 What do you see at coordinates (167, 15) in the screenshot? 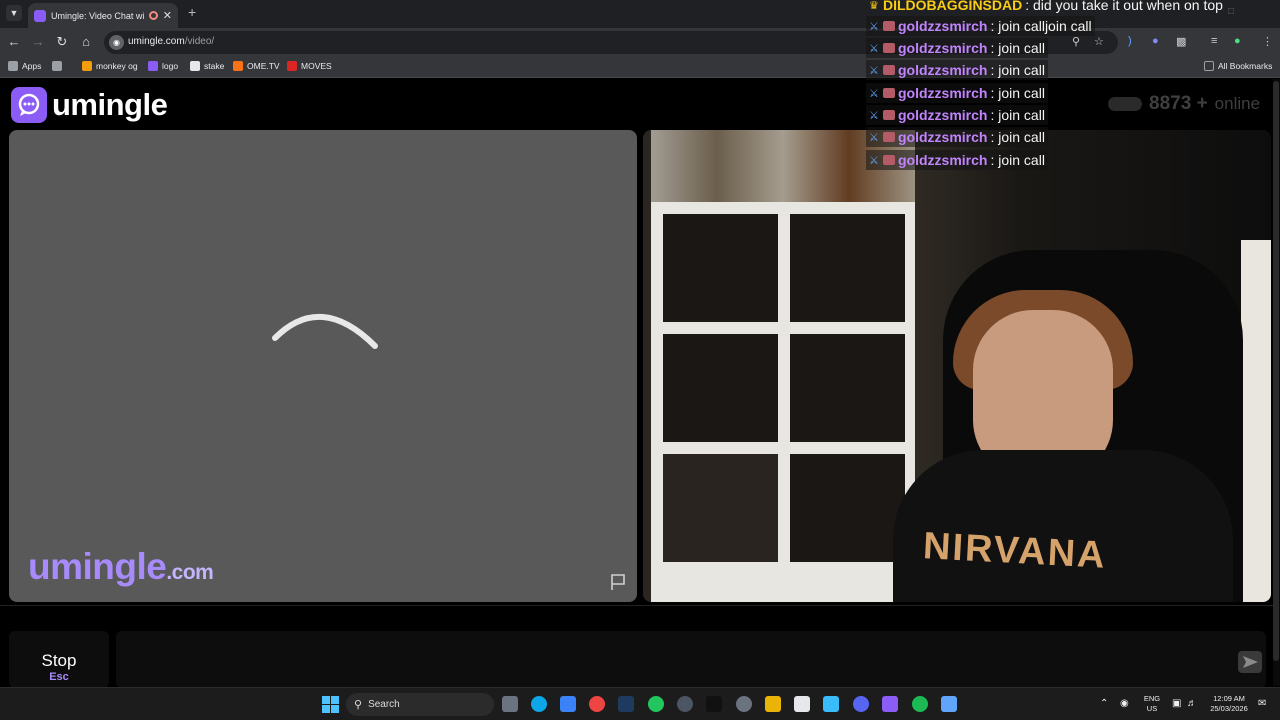
I see `tab-close-icon: ✕` at bounding box center [167, 15].